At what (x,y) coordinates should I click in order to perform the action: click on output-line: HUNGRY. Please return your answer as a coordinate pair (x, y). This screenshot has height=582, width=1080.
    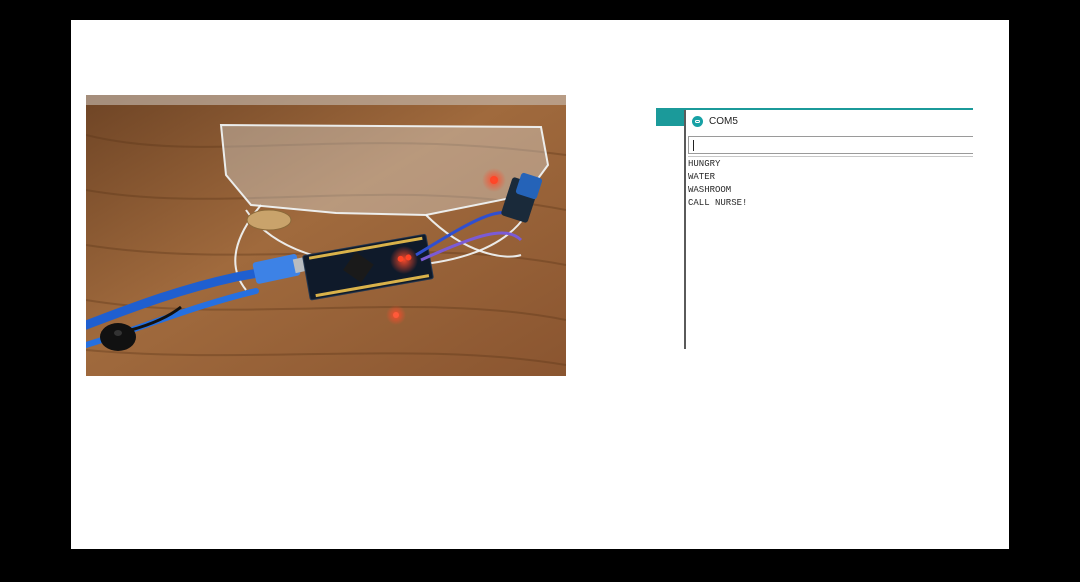
    Looking at the image, I should click on (704, 164).